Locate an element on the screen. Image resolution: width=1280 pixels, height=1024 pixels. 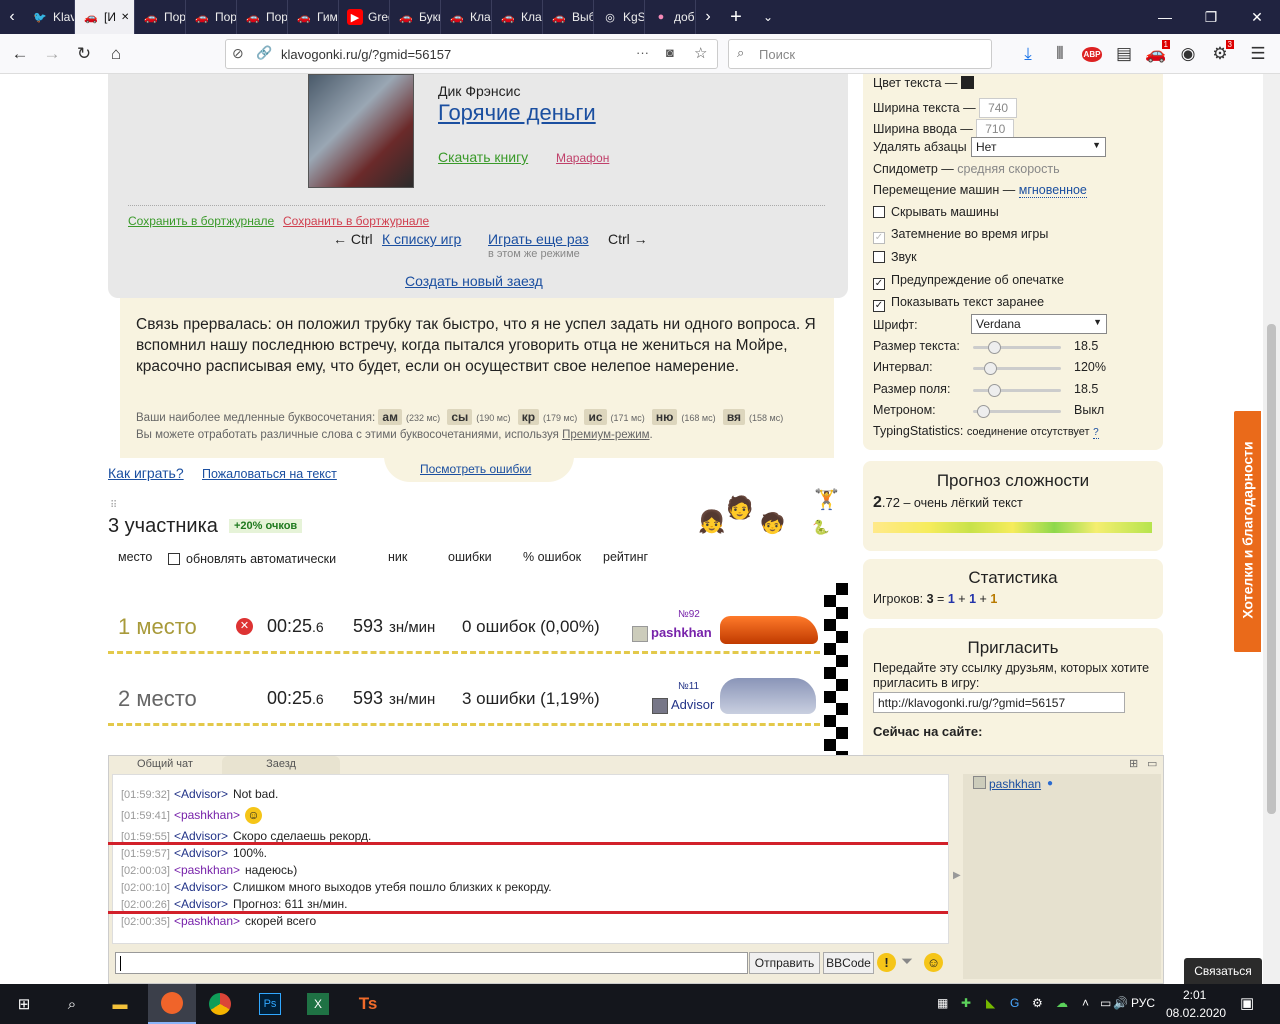
chat-input is located at coordinates (431, 963).